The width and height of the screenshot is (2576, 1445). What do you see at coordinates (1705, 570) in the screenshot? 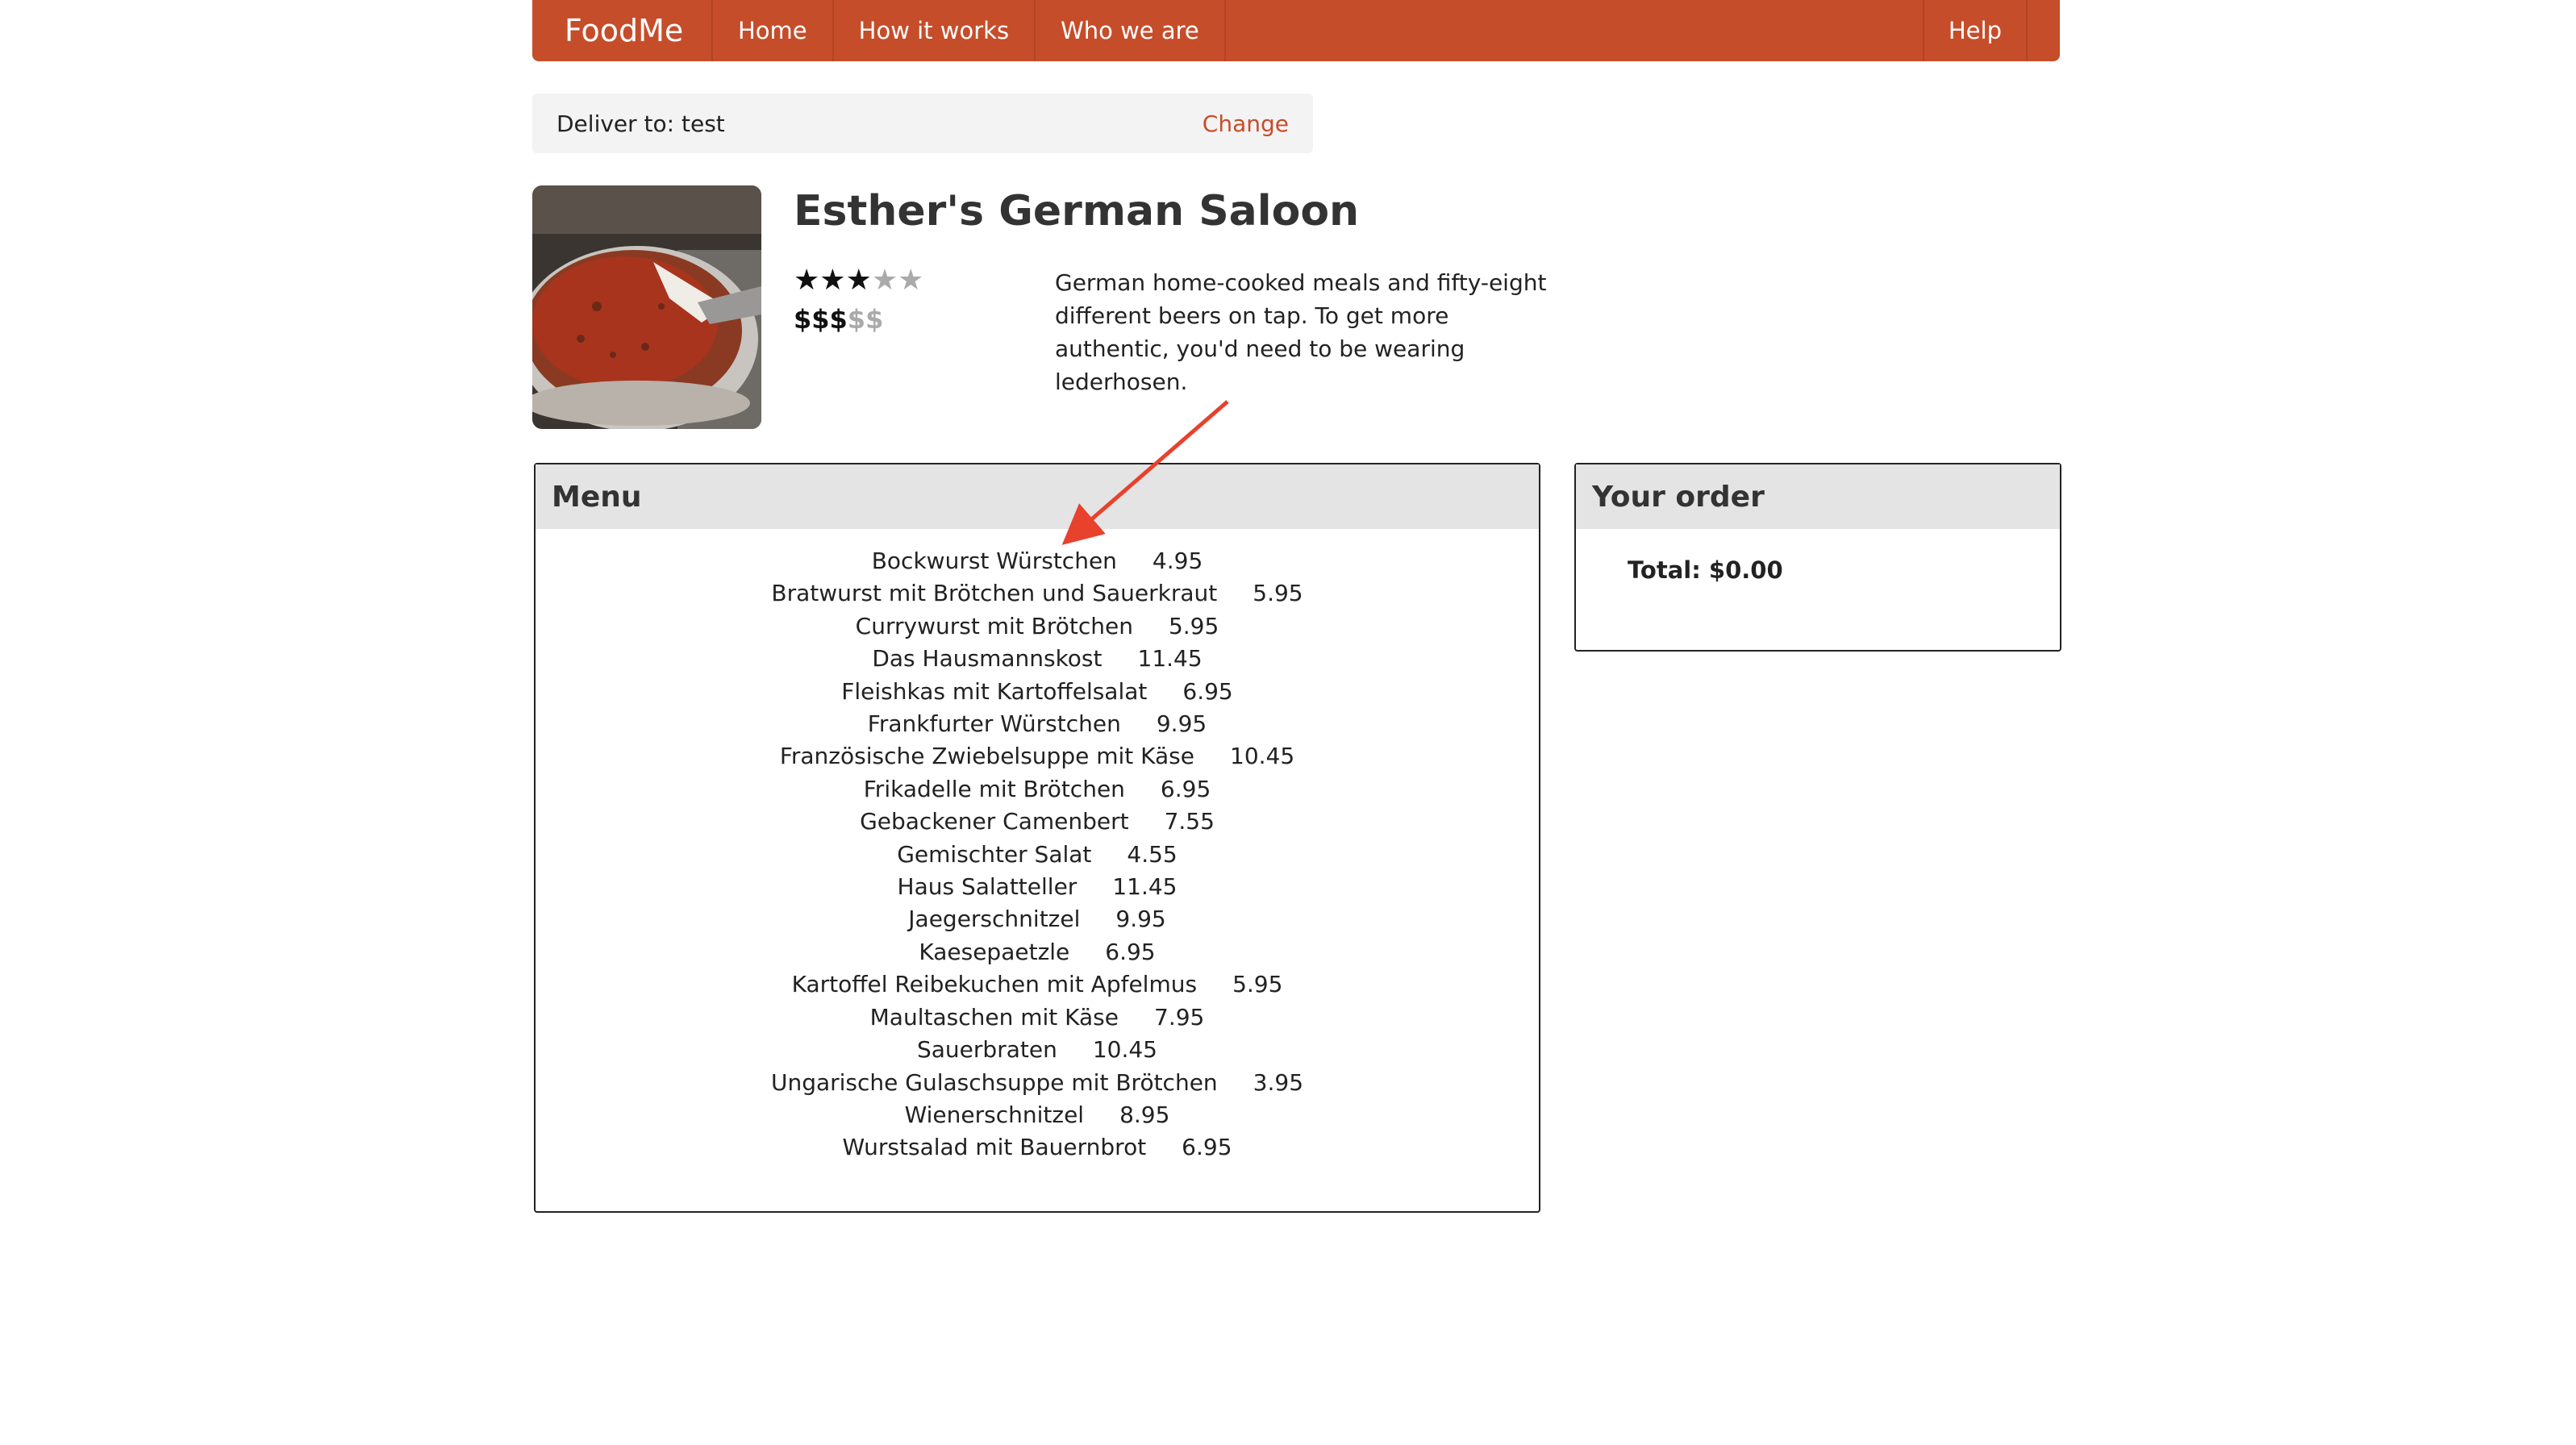
I see `order-total: Total: $0.00` at bounding box center [1705, 570].